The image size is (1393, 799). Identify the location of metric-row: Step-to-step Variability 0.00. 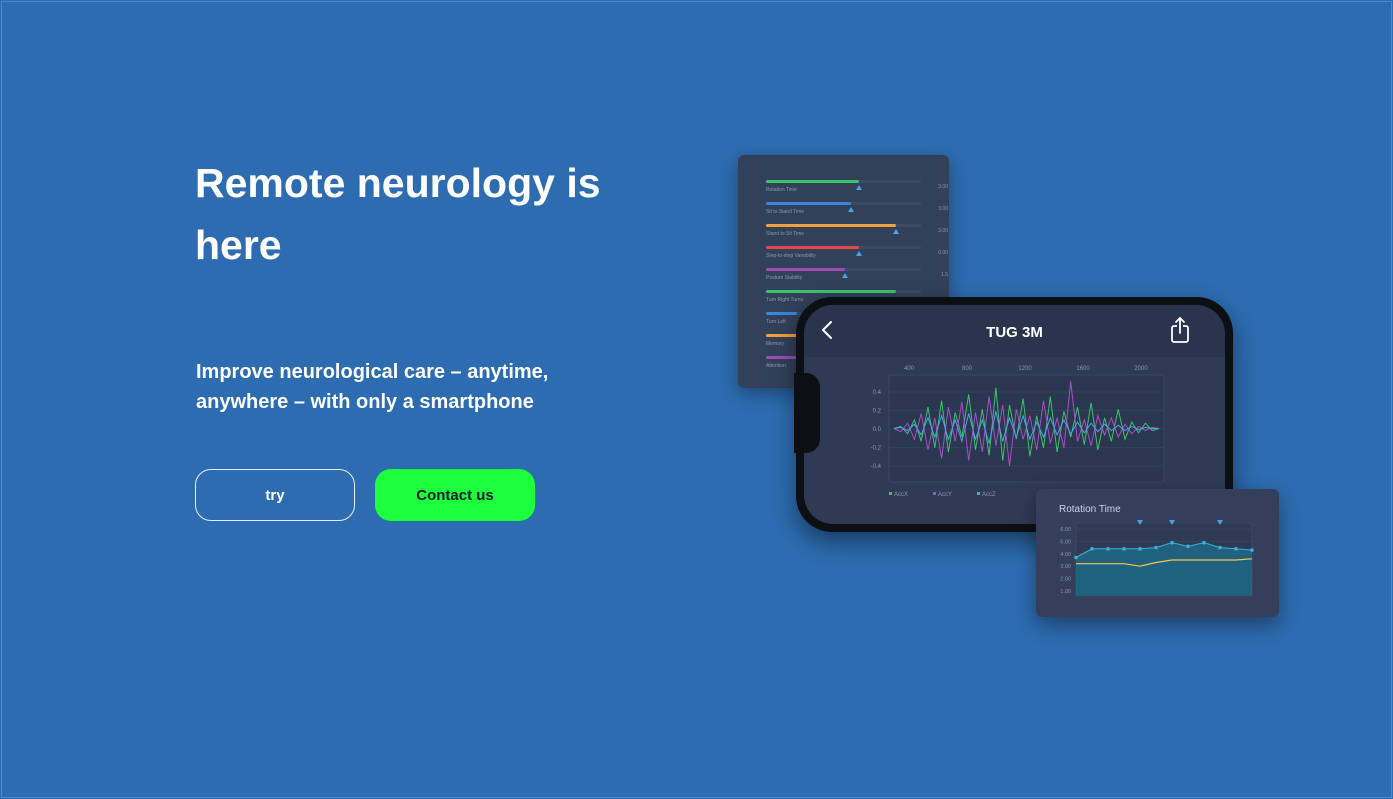
(857, 256).